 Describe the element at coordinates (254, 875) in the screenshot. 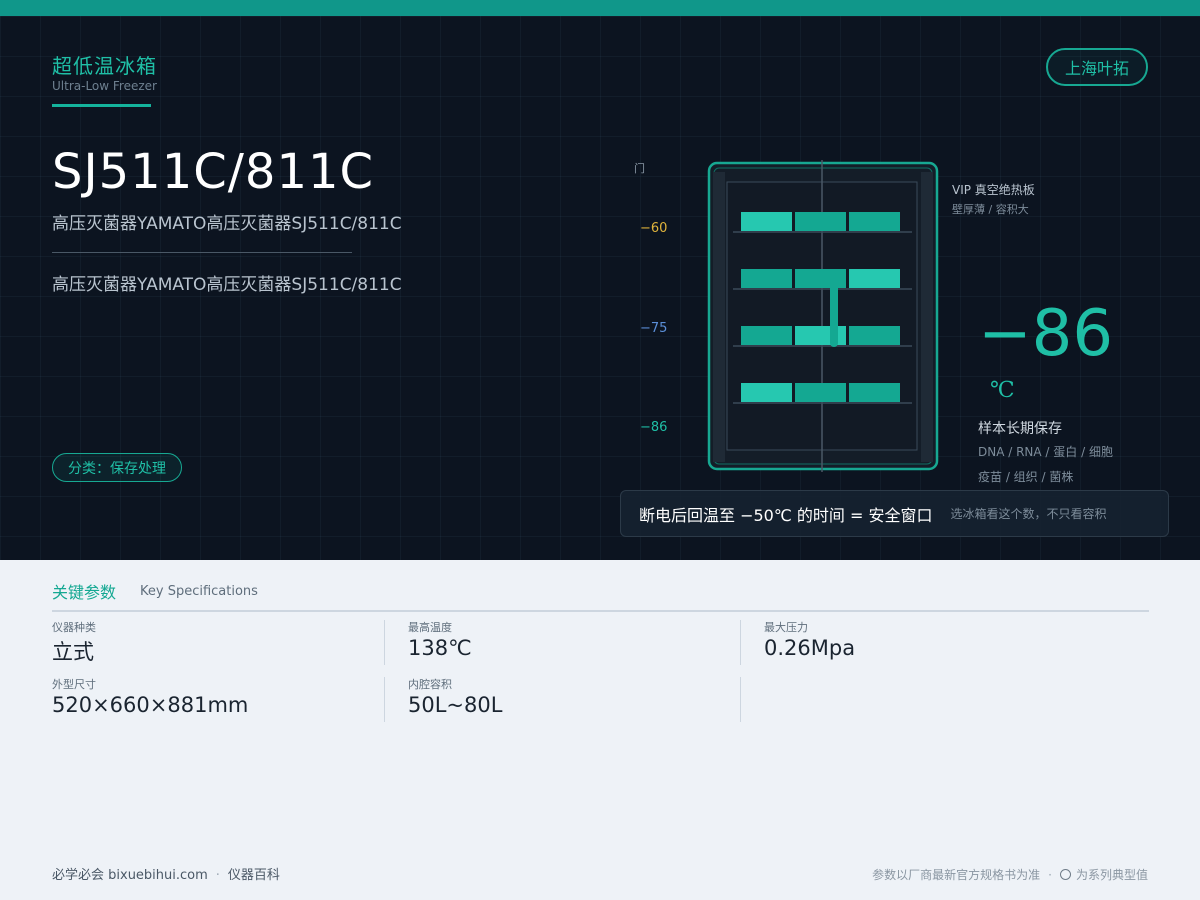

I see `footer-section-link: 仪器百科` at that location.